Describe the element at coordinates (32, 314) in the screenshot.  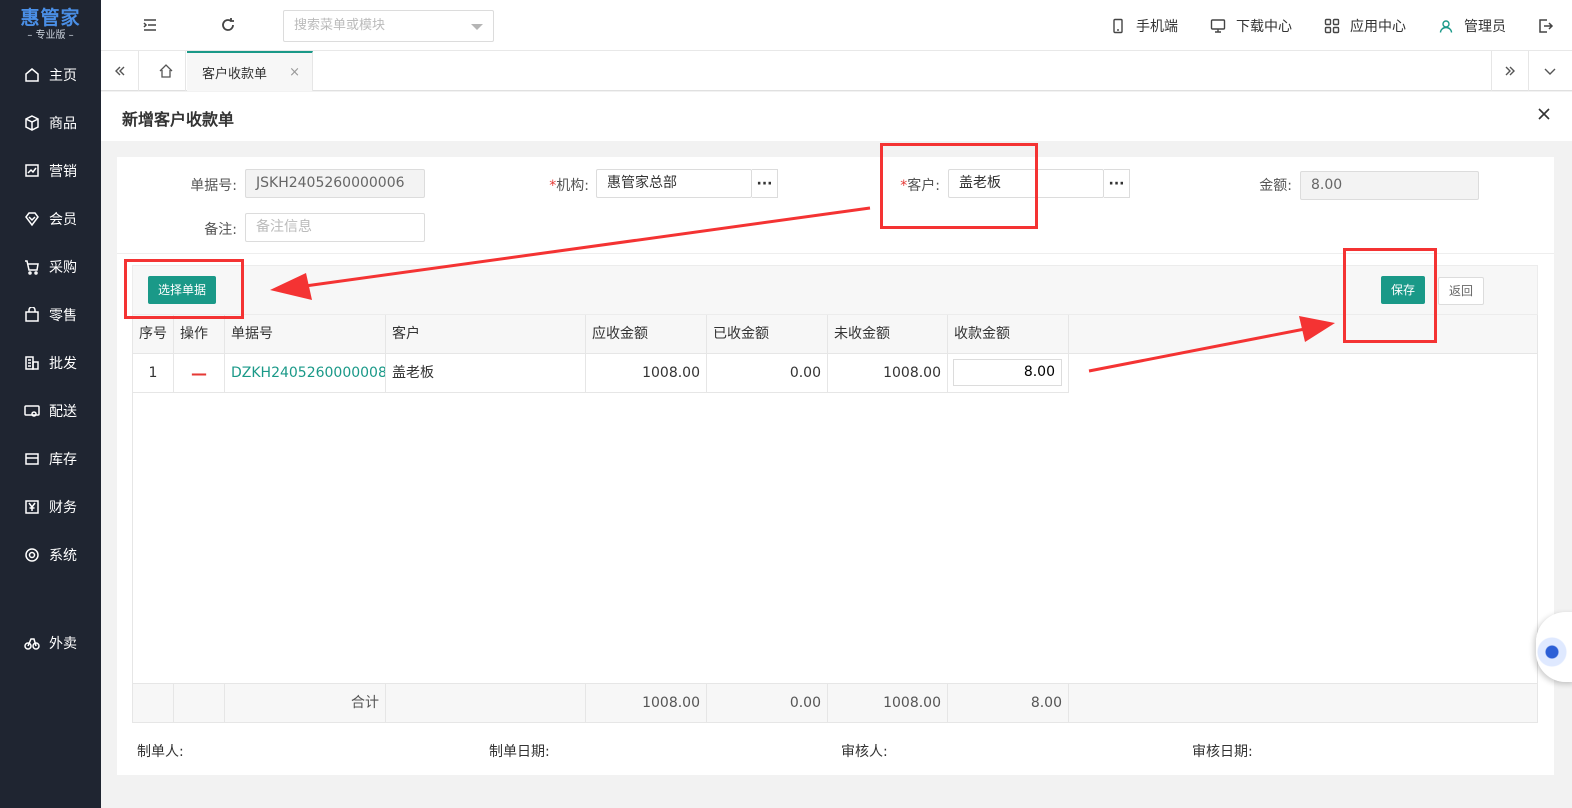
I see `bag-icon` at that location.